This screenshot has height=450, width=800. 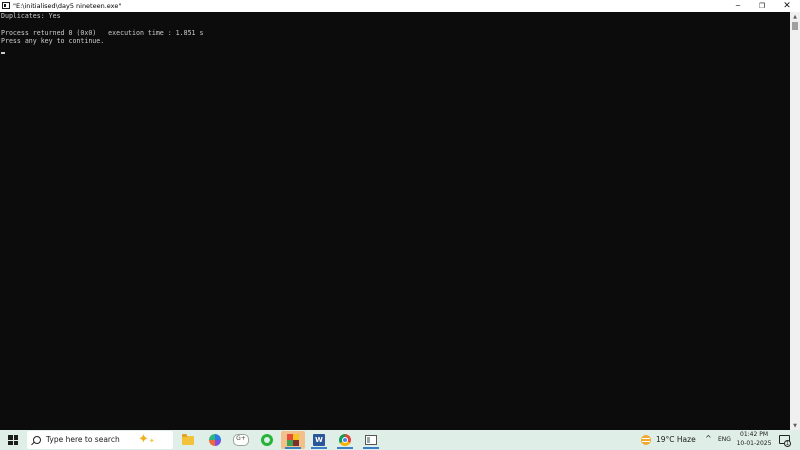 What do you see at coordinates (787, 6) in the screenshot?
I see `close-button: ✕` at bounding box center [787, 6].